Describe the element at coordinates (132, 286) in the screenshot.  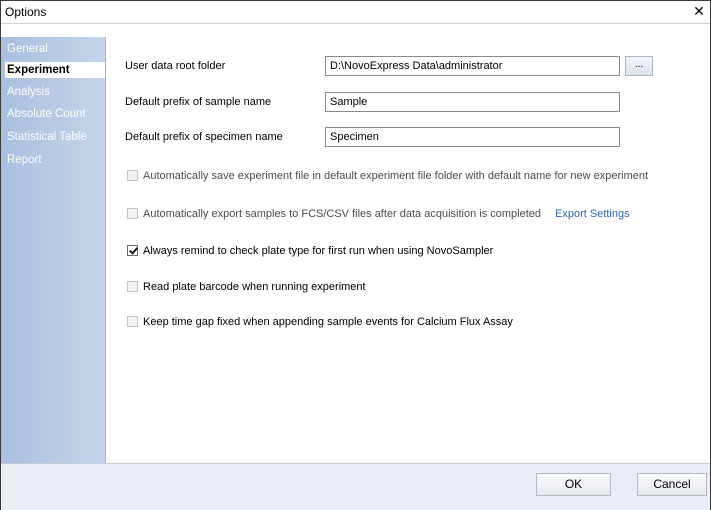
I see `read-barcode-checkbox` at that location.